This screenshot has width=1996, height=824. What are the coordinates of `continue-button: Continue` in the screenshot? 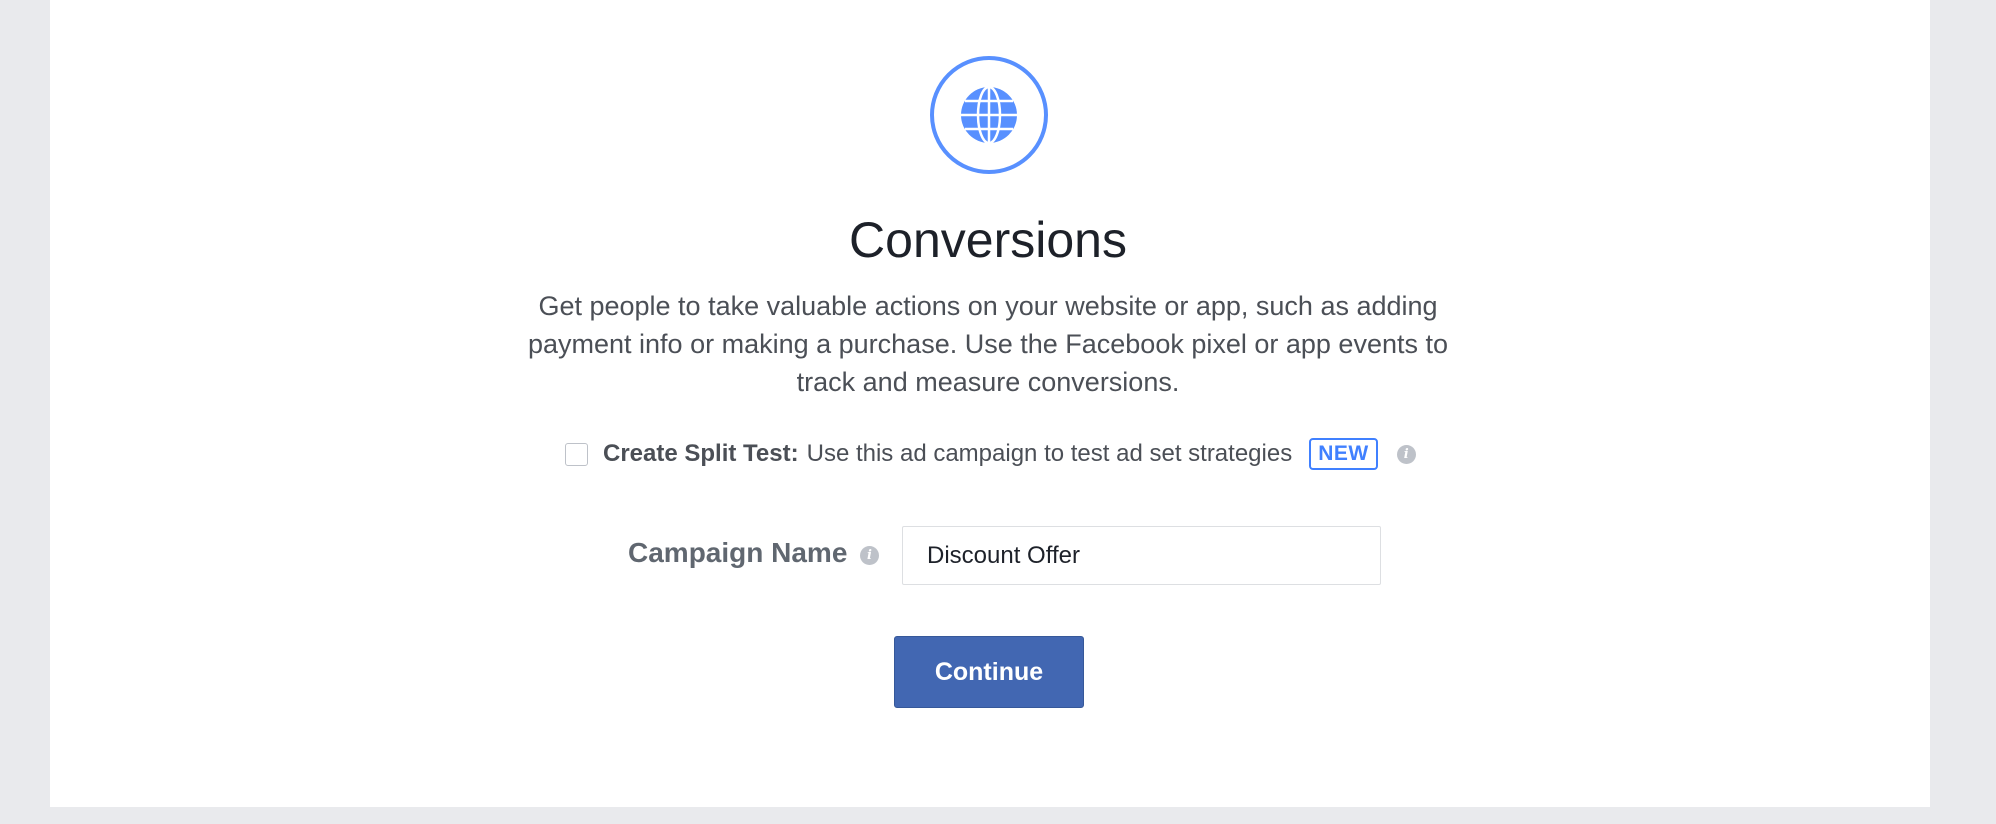 It's located at (989, 672).